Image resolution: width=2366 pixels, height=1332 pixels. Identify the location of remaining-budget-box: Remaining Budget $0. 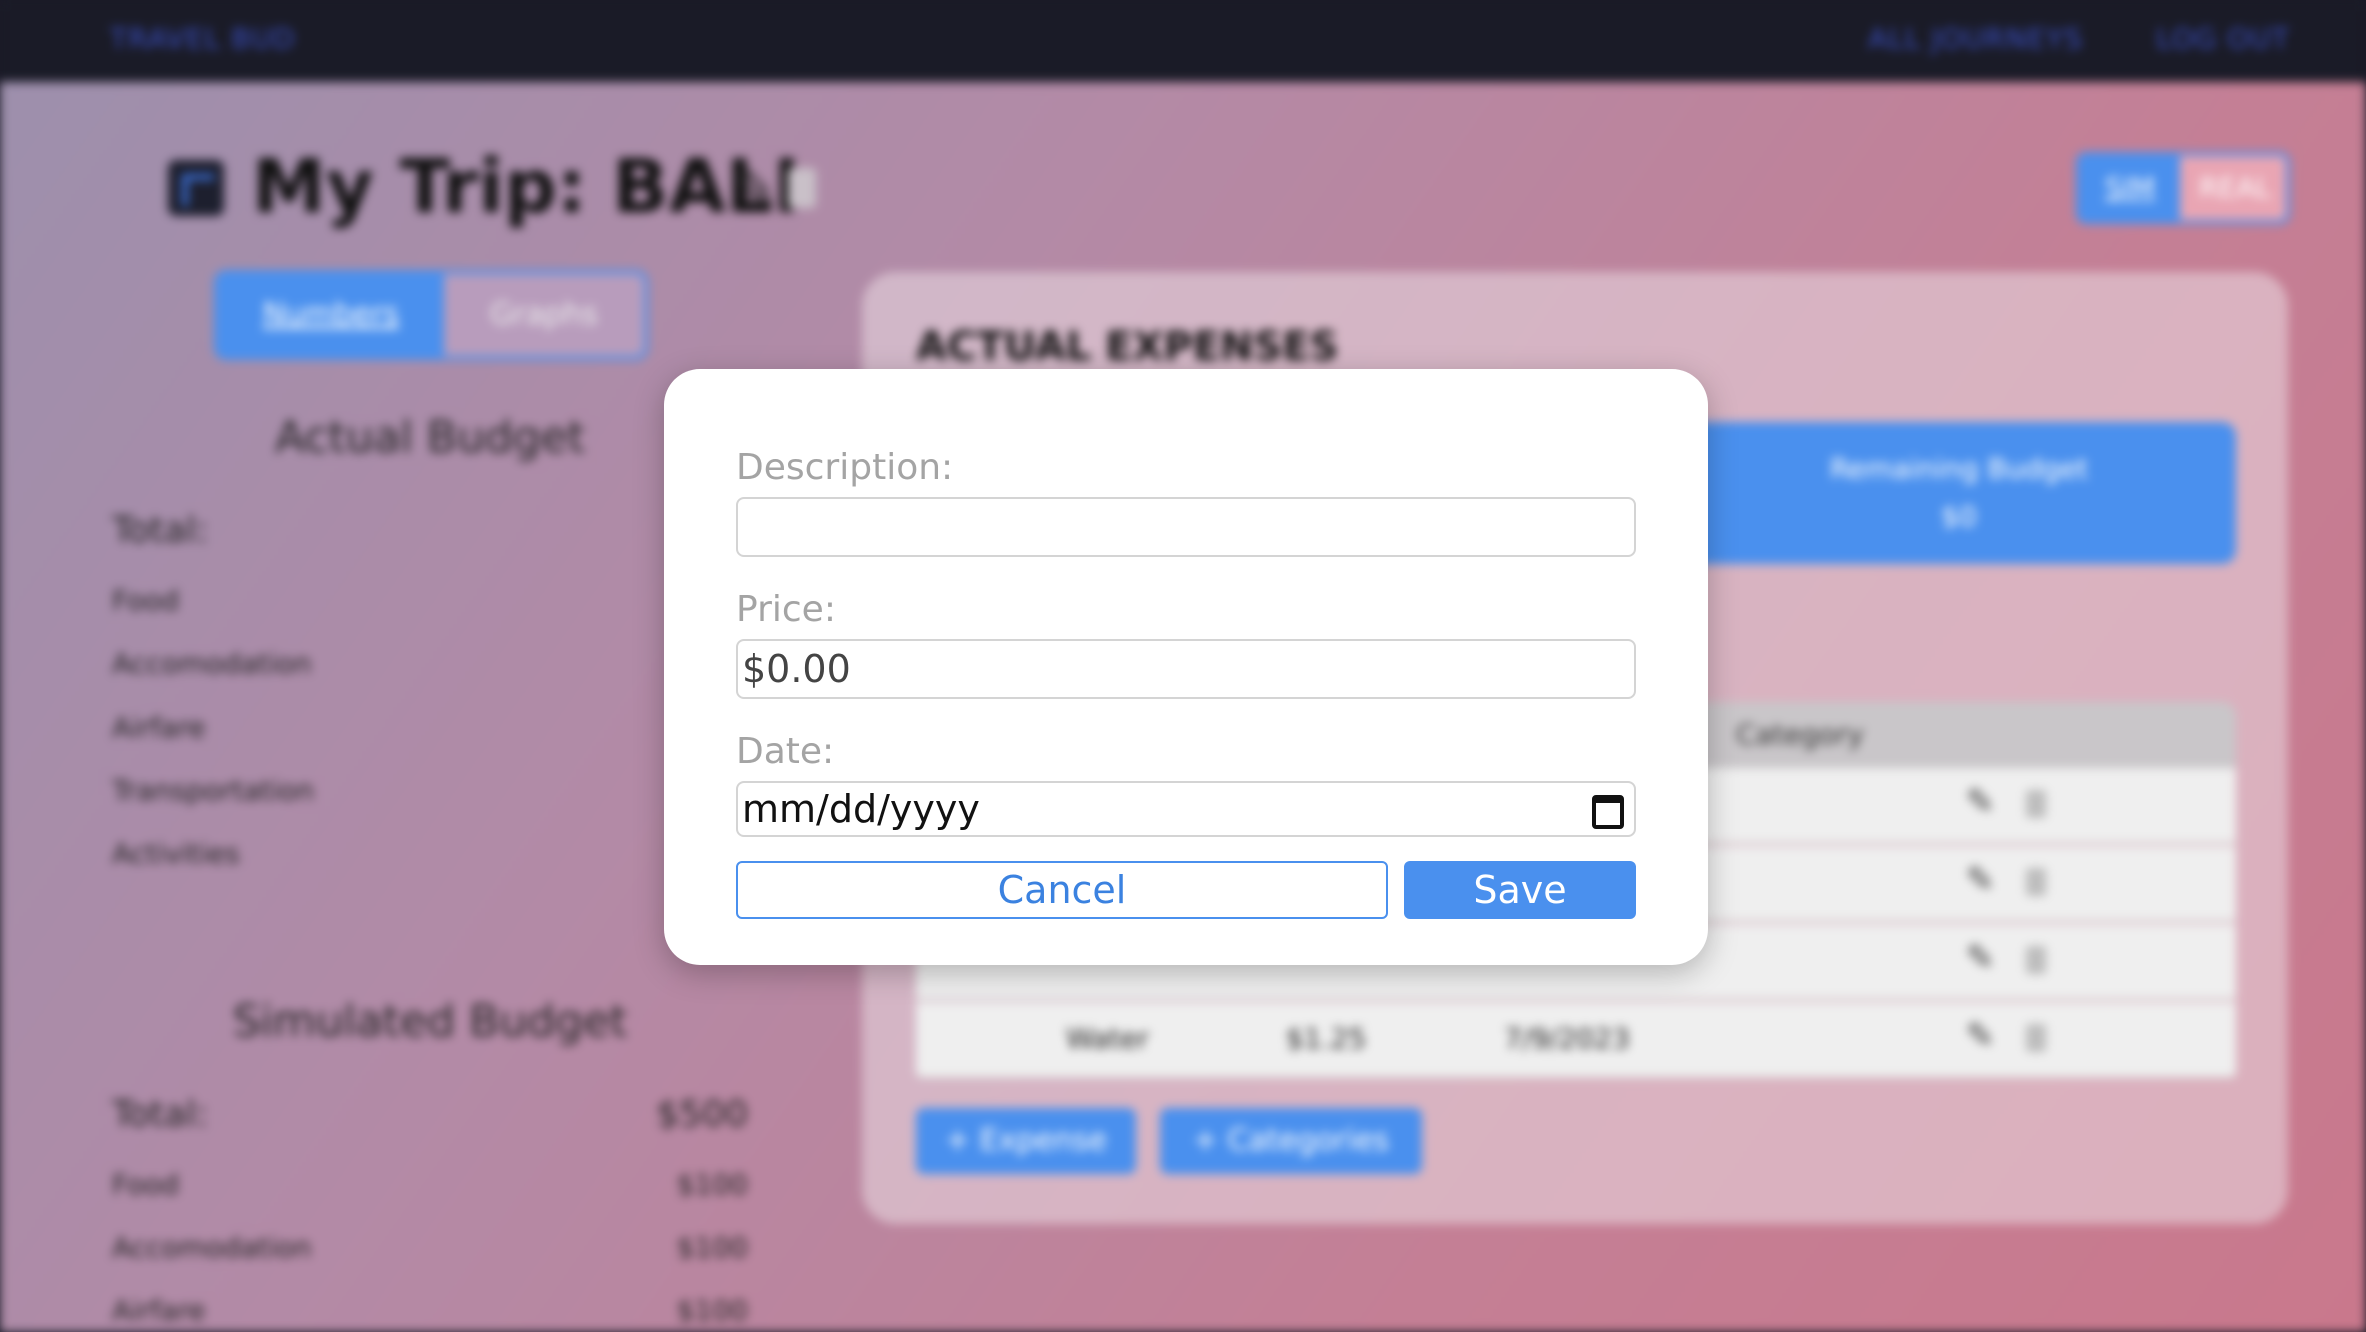
(1959, 493).